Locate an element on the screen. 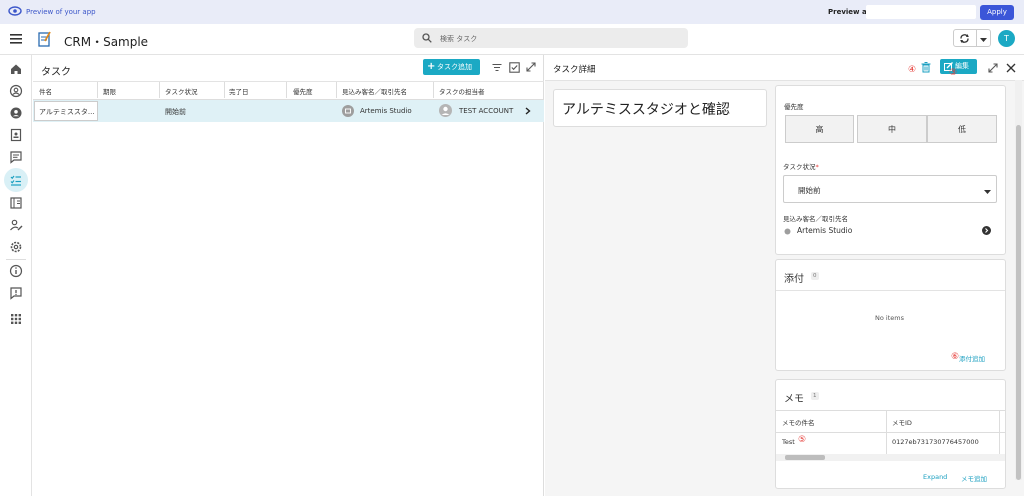  marker-6: ⑥ is located at coordinates (955, 357).